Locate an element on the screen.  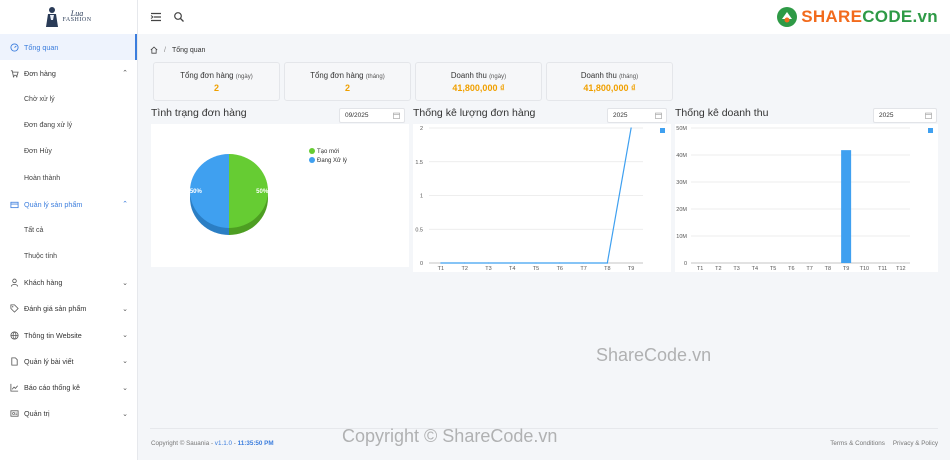
x-tick-label: T5 is located at coordinates (773, 269).